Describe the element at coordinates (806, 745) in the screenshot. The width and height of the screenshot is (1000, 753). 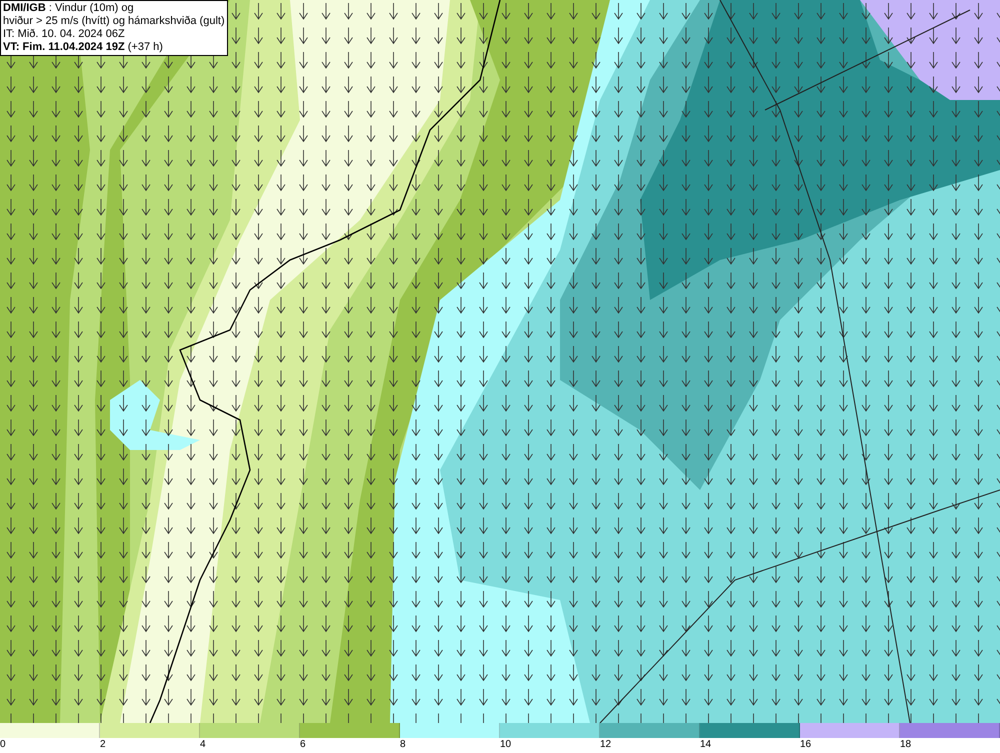
I see `legend-label: 16` at that location.